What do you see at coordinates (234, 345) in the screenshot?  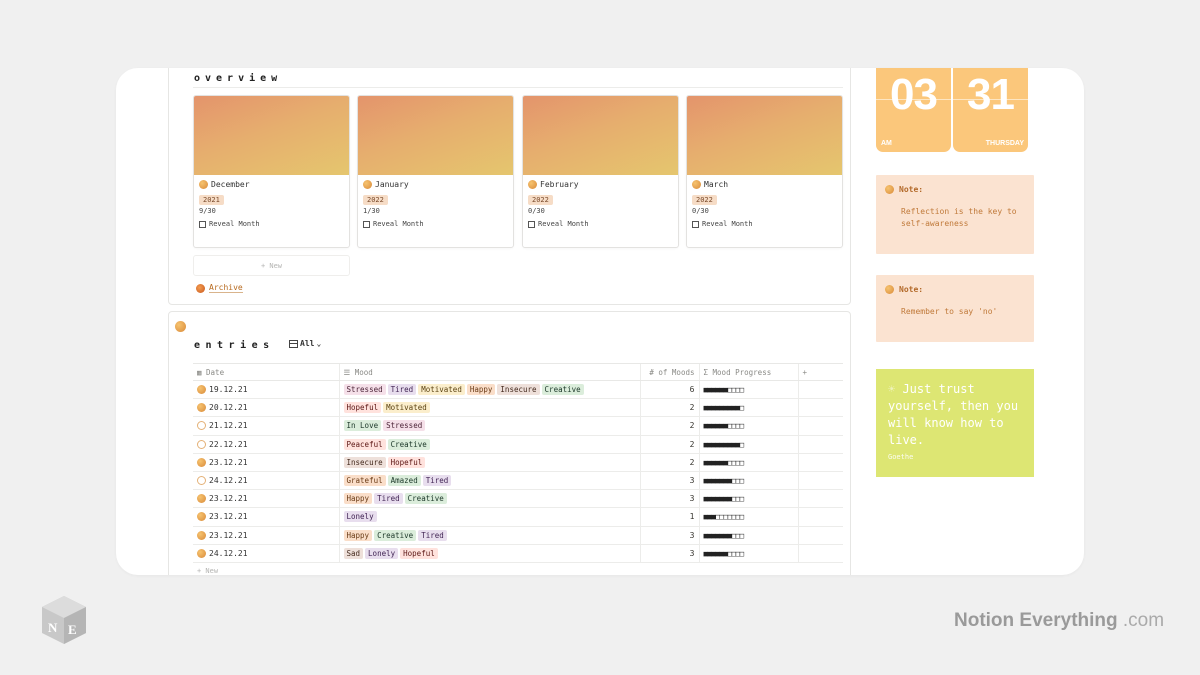 I see `entries-title: entries` at bounding box center [234, 345].